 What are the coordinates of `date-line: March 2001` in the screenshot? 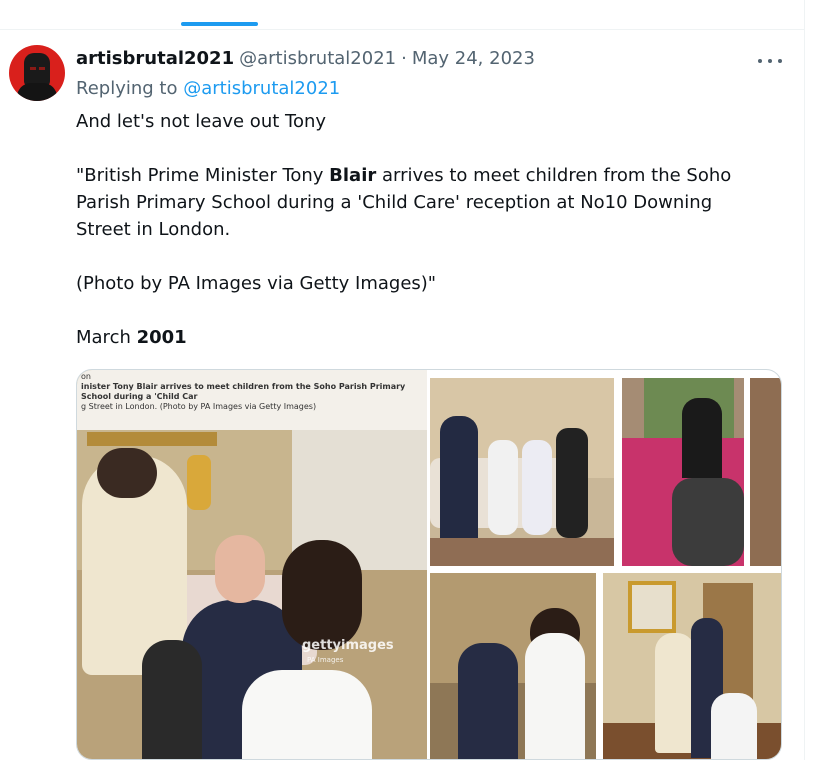 It's located at (131, 337).